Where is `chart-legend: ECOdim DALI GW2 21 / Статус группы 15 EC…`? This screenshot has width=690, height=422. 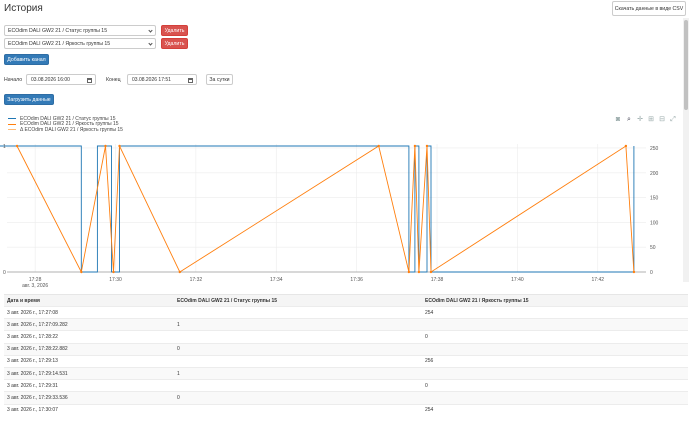
chart-legend: ECOdim DALI GW2 21 / Статус группы 15 EC… is located at coordinates (65, 124).